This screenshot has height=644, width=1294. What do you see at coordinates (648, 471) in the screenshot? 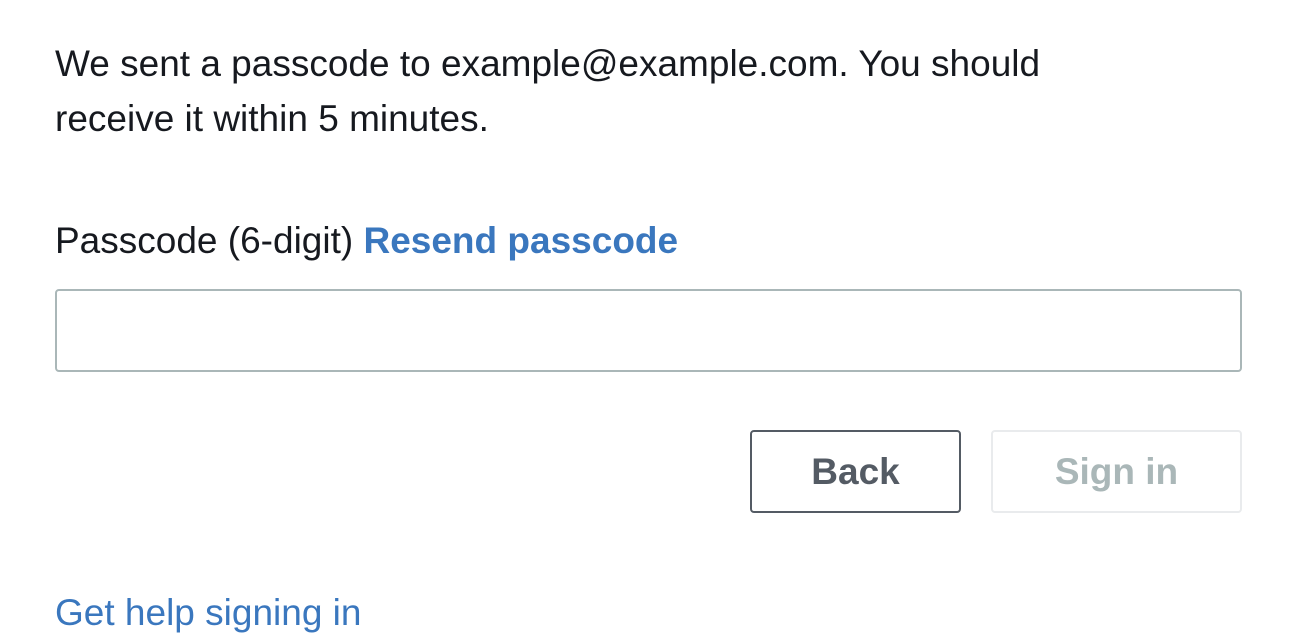
I see `form-actions: Back Sign in` at bounding box center [648, 471].